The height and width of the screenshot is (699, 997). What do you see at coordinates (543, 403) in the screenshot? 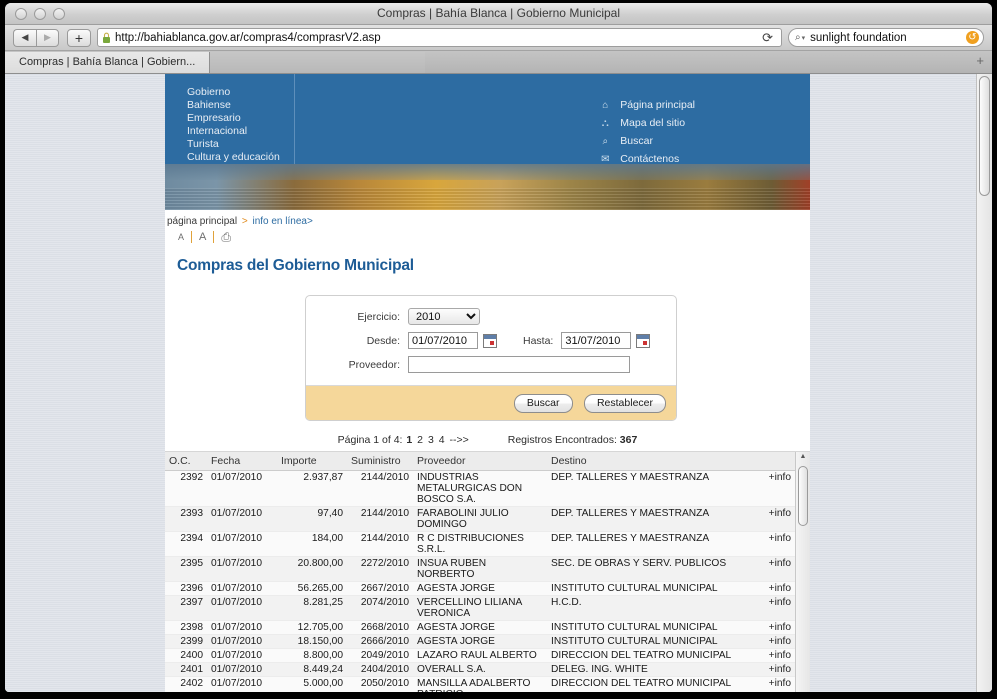
I see `buscar-button: Buscar` at bounding box center [543, 403].